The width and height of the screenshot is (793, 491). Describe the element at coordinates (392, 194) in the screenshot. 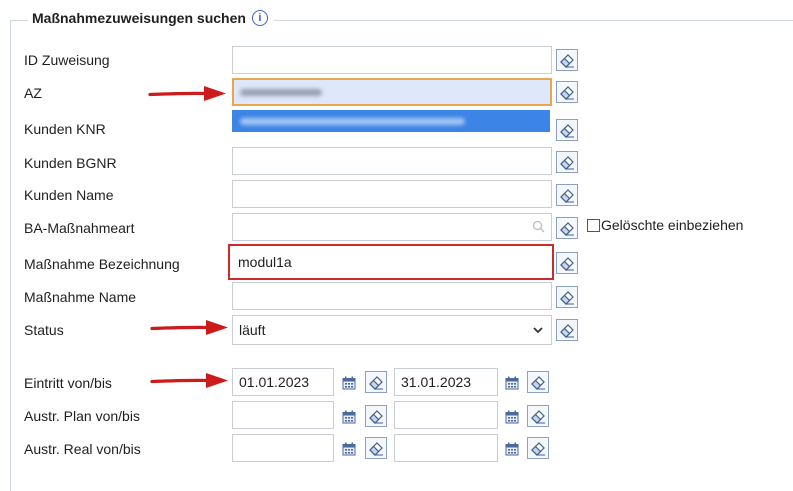

I see `kunden-name-input` at that location.